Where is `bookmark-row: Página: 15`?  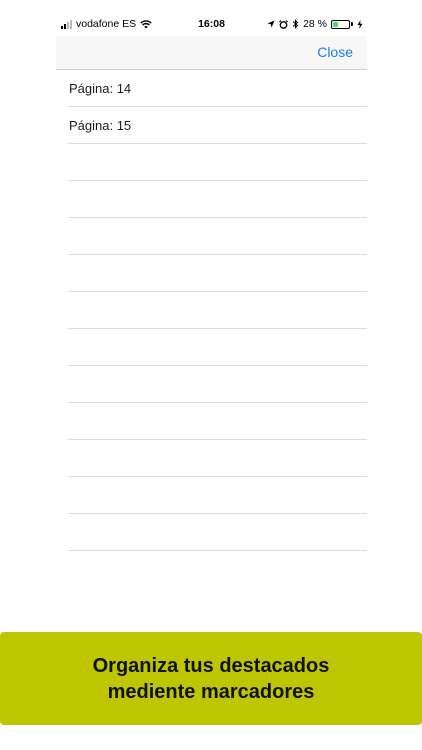
bookmark-row: Página: 15 is located at coordinates (211, 125).